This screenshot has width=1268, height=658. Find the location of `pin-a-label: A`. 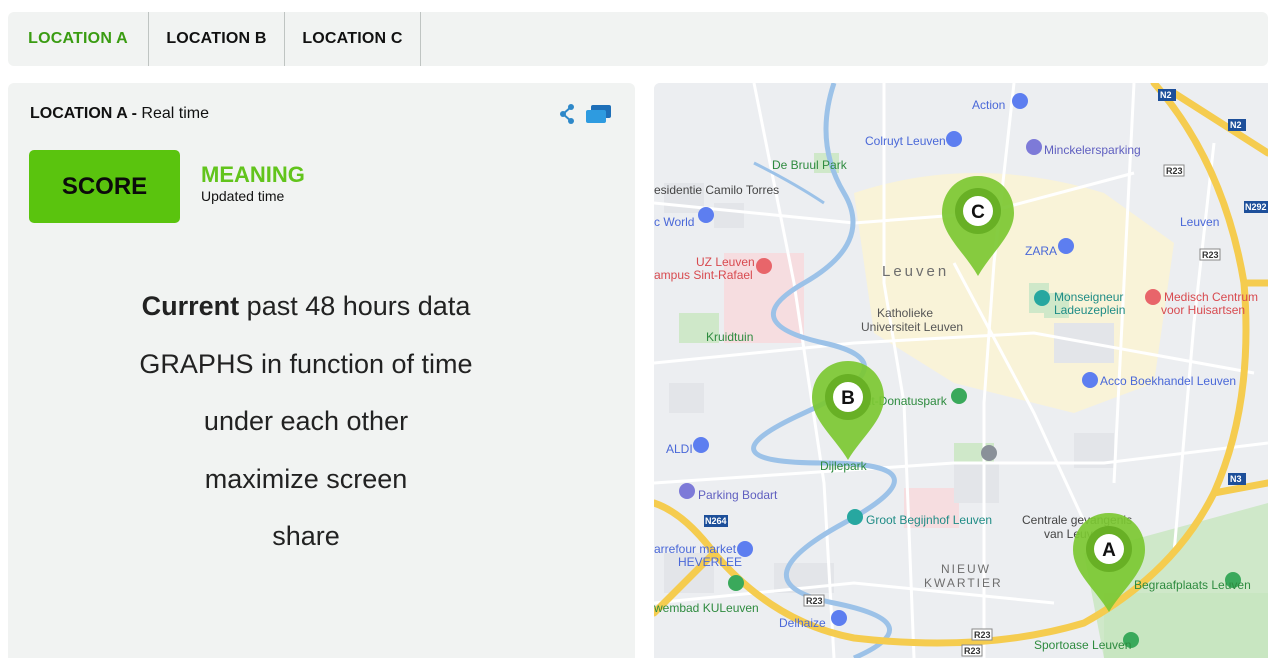

pin-a-label: A is located at coordinates (1109, 550).